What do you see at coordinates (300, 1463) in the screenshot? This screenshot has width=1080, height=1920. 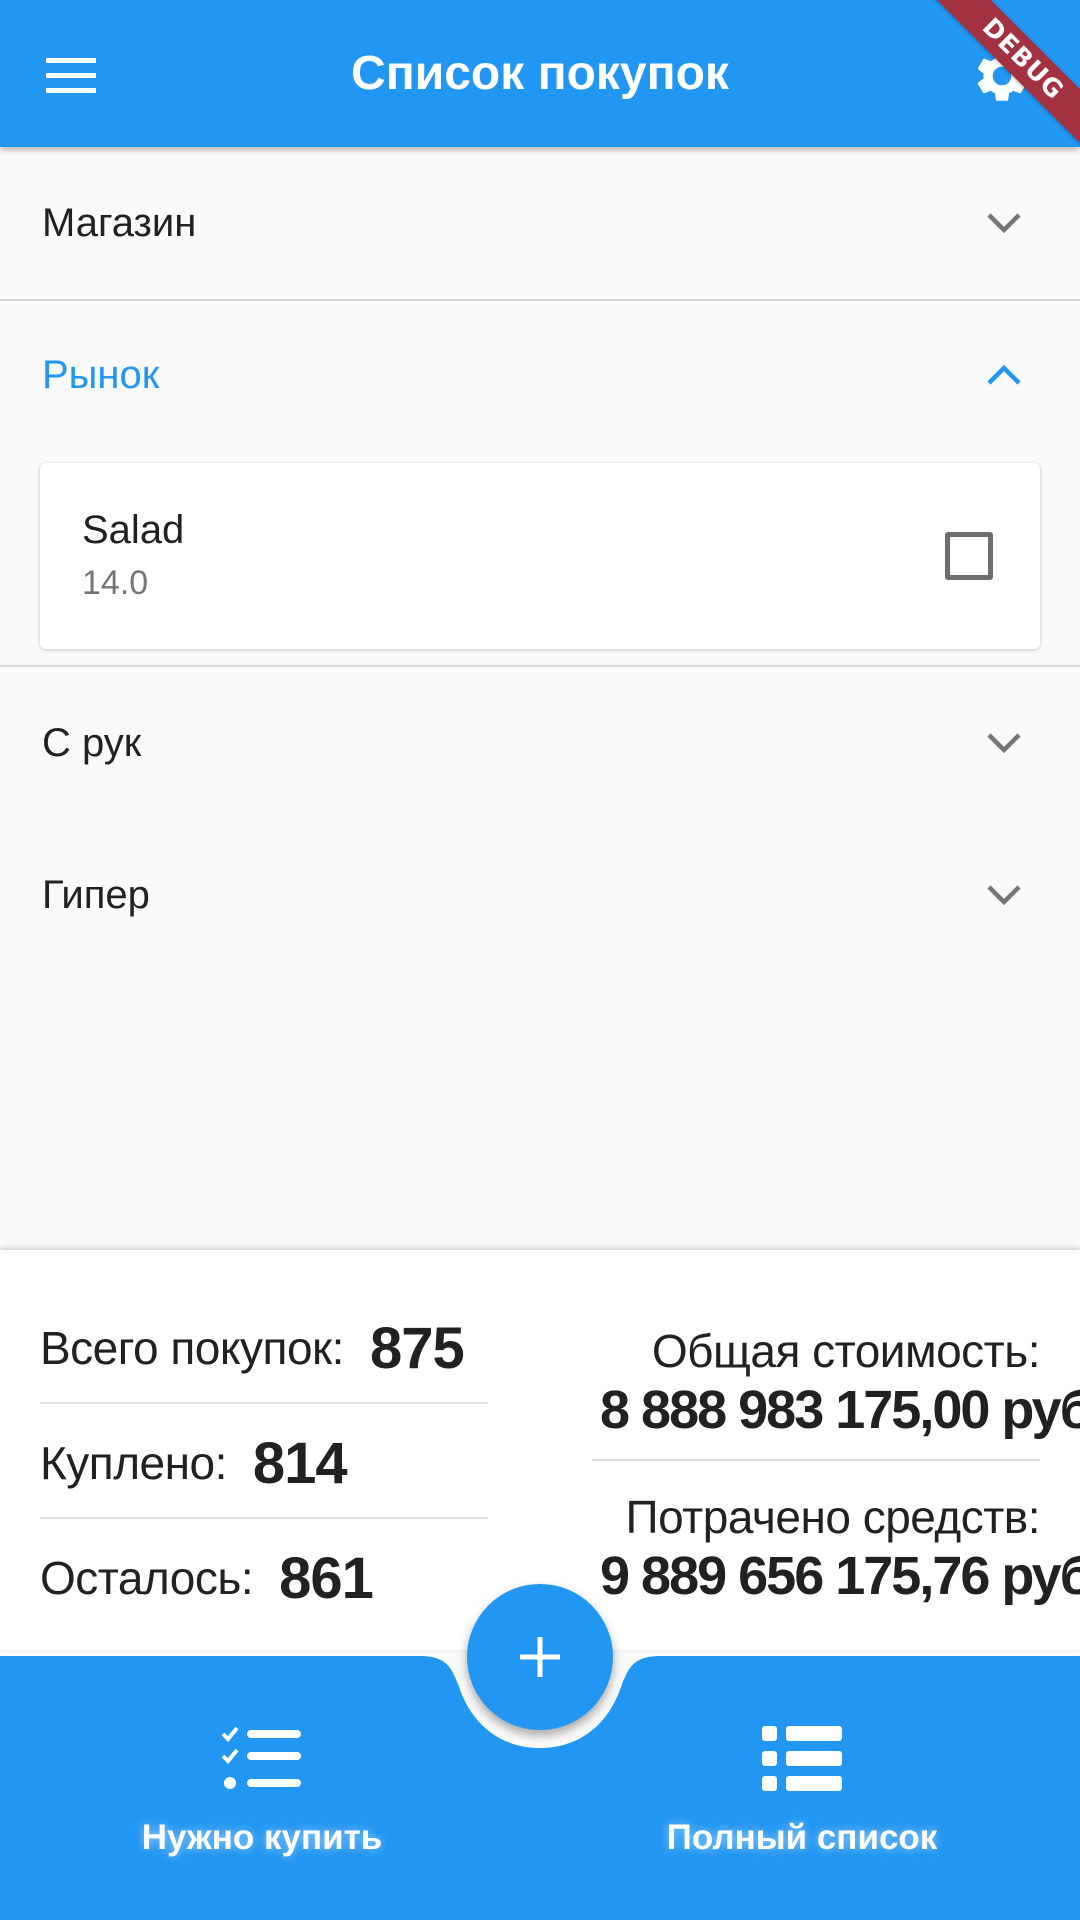 I see `bought-value: 814` at bounding box center [300, 1463].